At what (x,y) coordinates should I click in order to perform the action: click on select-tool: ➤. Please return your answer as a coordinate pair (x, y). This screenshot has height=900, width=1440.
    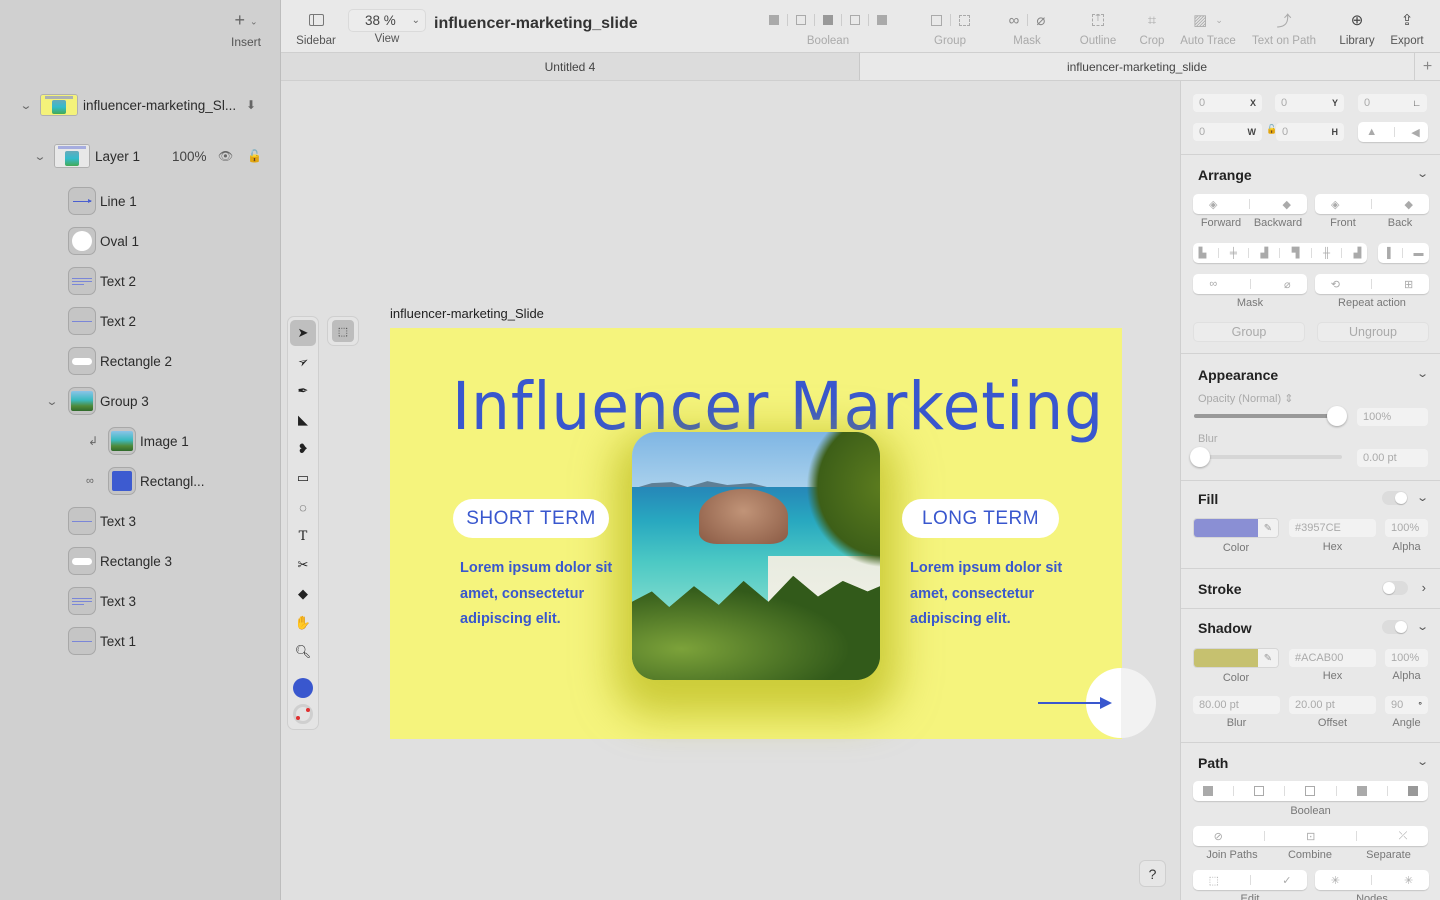
    Looking at the image, I should click on (303, 333).